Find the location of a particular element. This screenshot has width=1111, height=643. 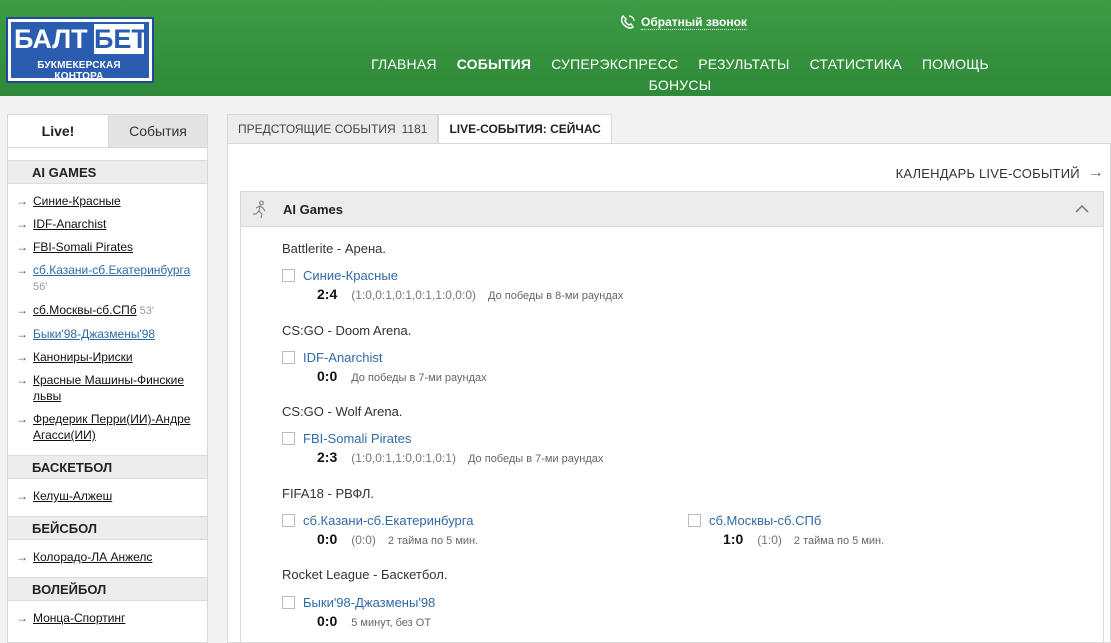

sidebar-item: → Колорадо-ЛА Анжелс is located at coordinates (107, 557).